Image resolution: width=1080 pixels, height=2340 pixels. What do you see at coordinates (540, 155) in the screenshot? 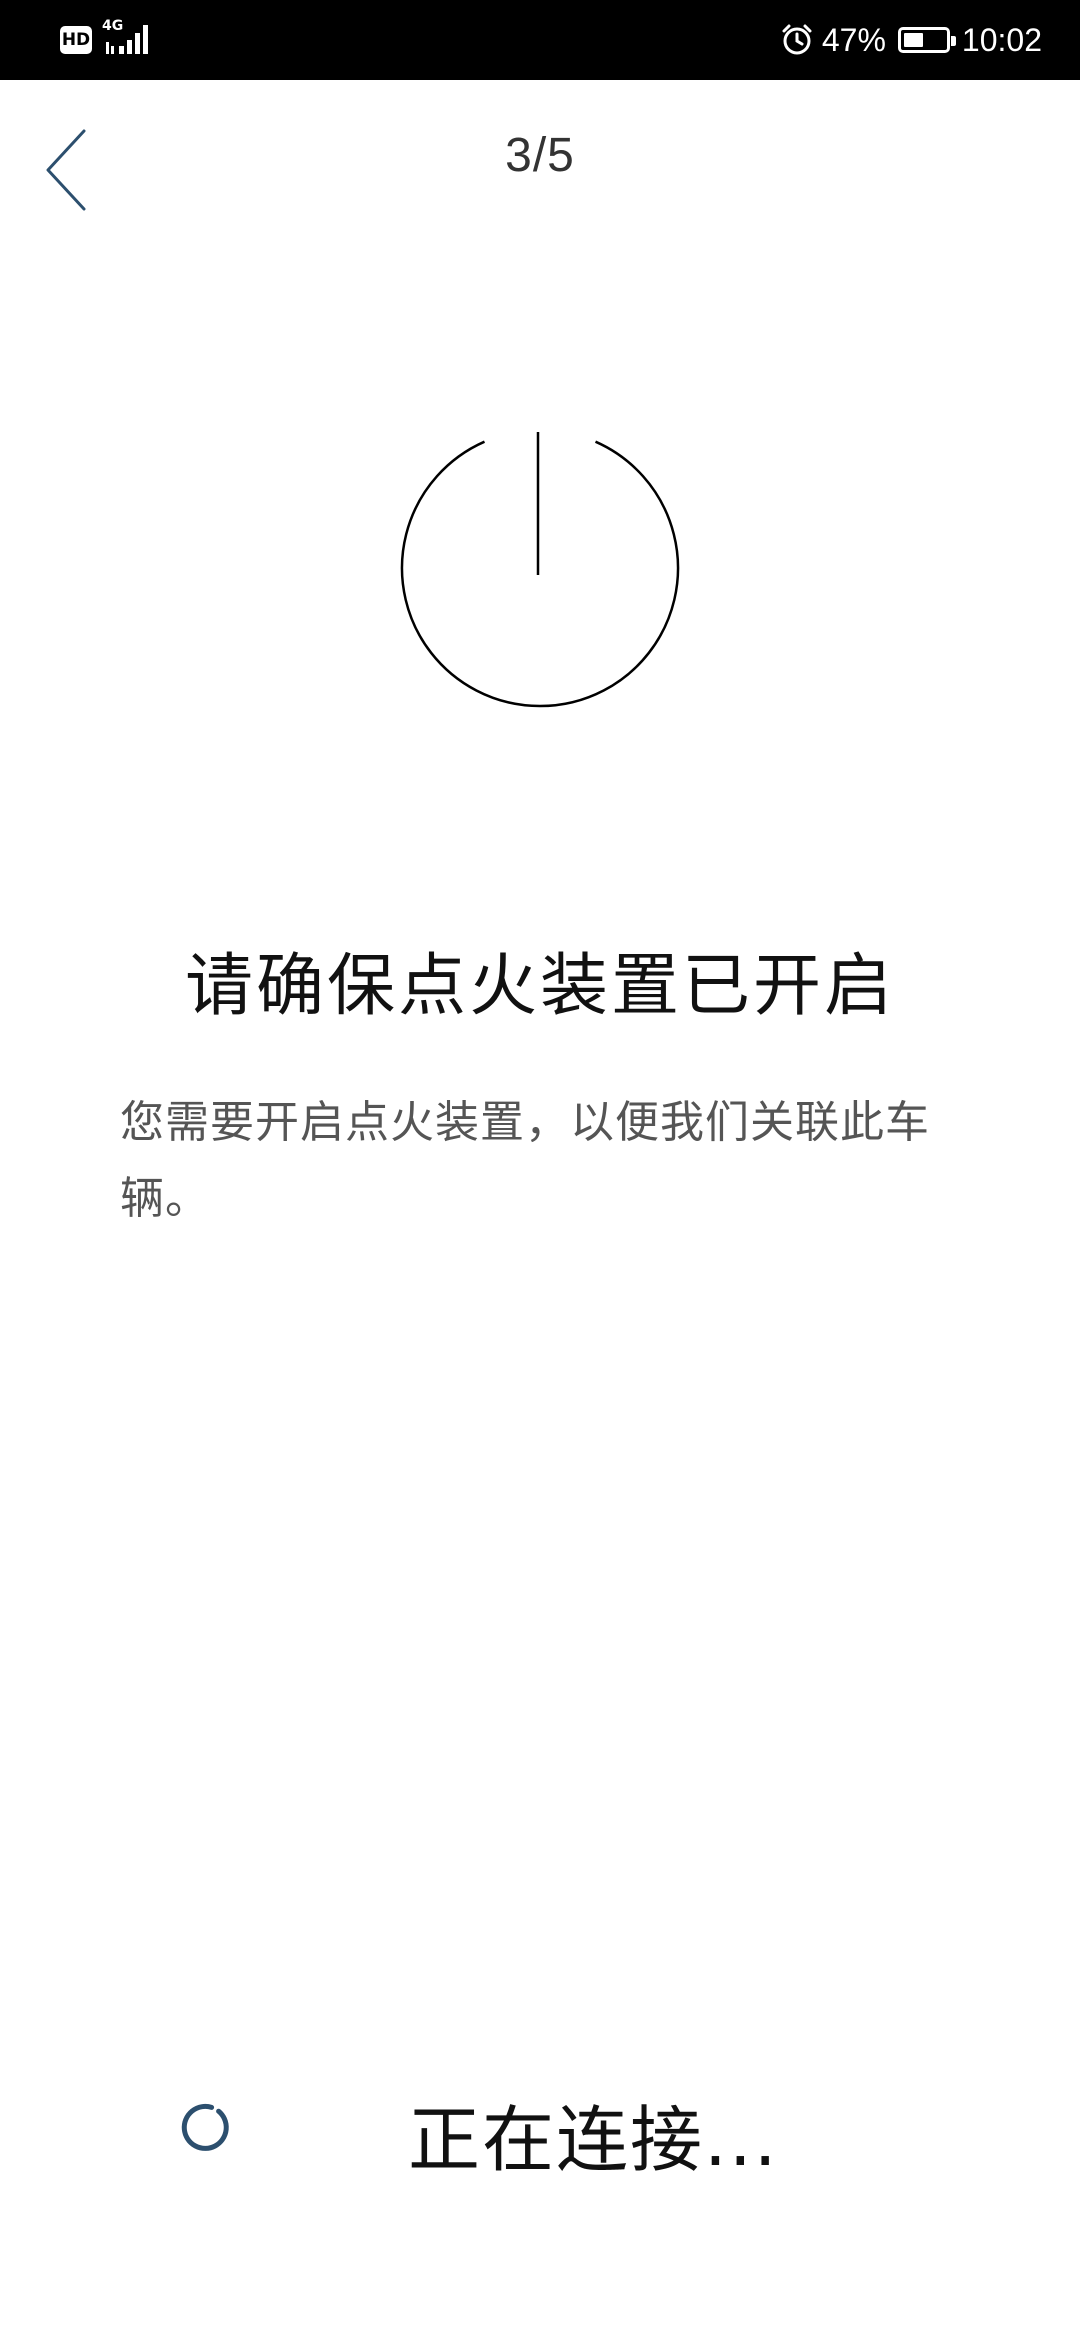
I see `step-indicator: 3/5` at bounding box center [540, 155].